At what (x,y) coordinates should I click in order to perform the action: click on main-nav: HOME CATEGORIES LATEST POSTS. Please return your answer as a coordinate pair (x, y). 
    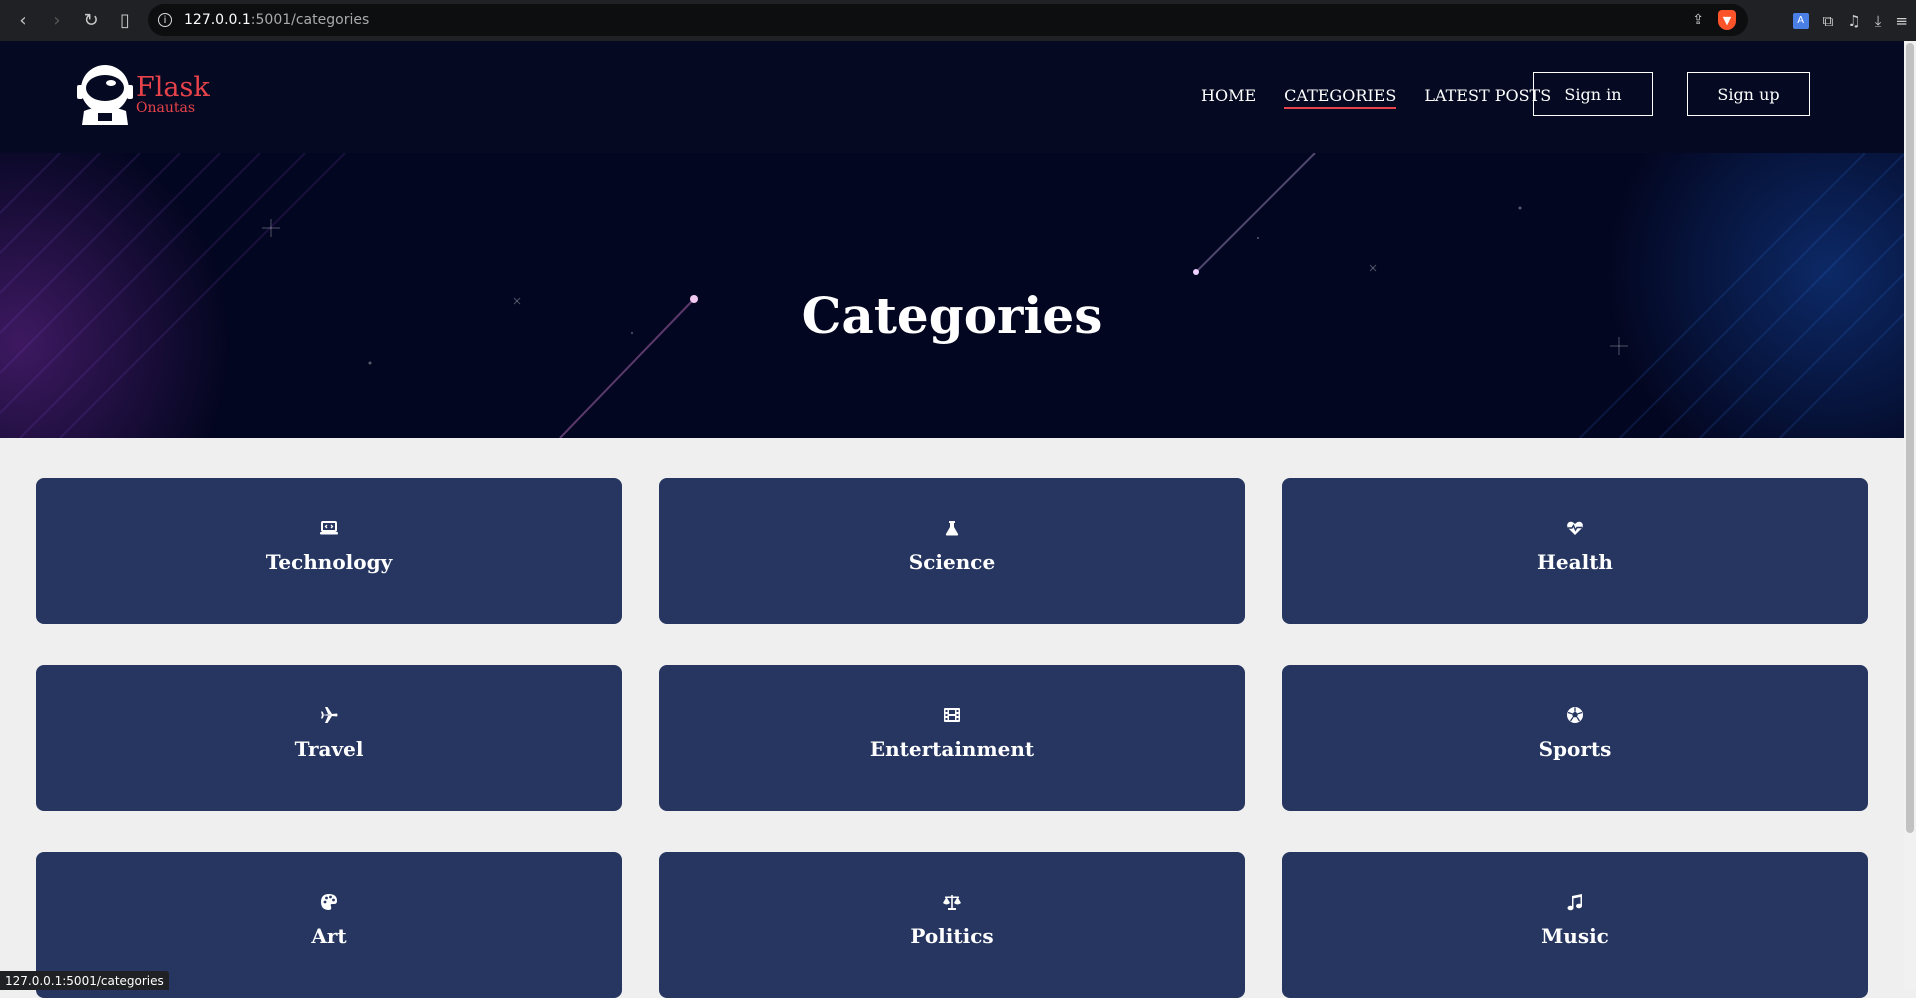
    Looking at the image, I should click on (1376, 97).